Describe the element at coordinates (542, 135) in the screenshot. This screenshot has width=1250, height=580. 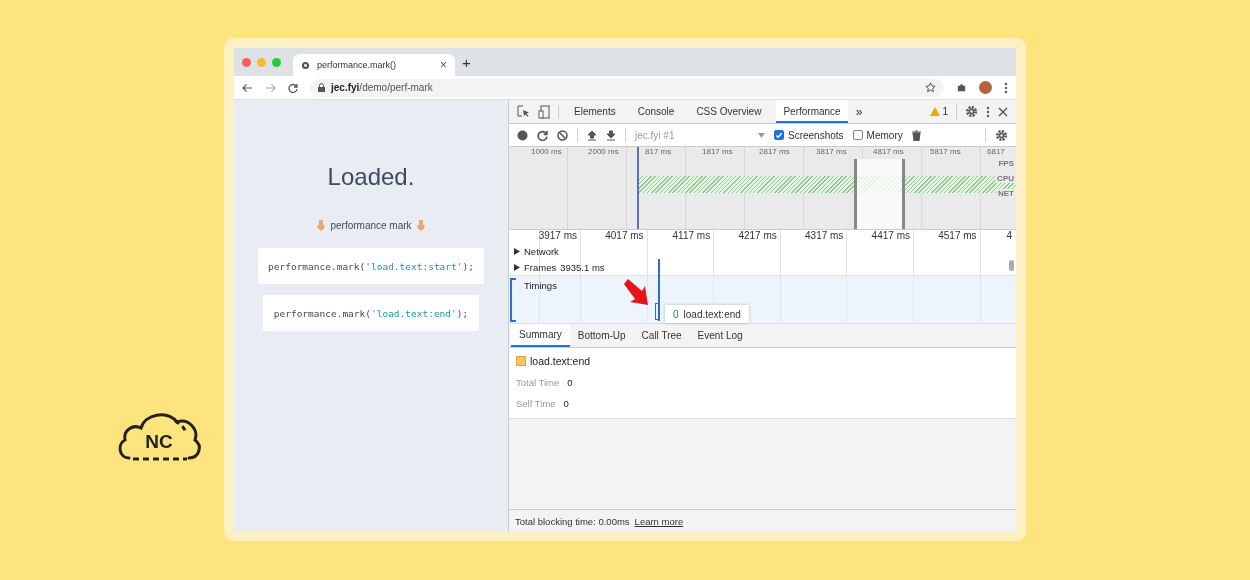
I see `reload-record-icon` at that location.